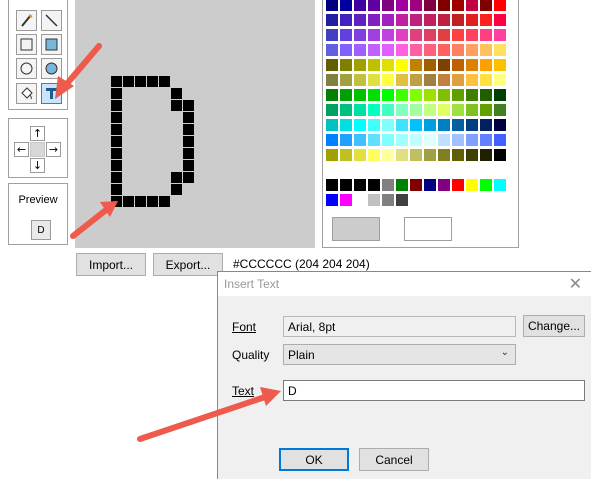 Image resolution: width=591 pixels, height=479 pixels. I want to click on ellipse-tool, so click(26, 68).